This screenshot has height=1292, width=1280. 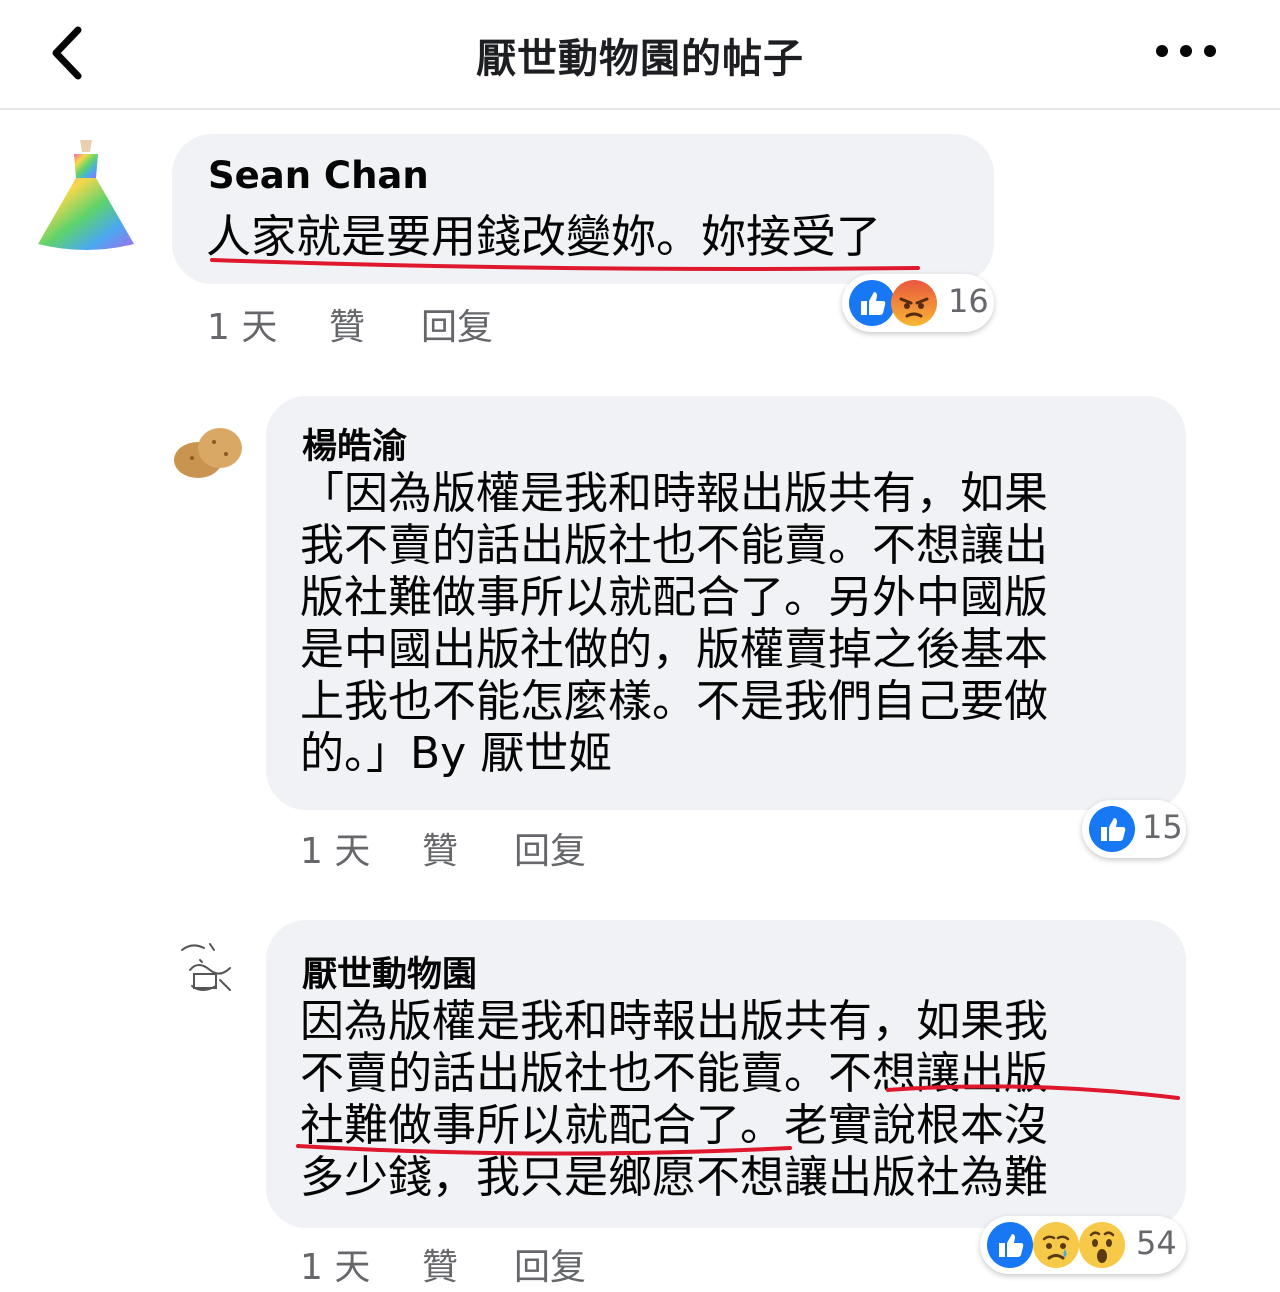 What do you see at coordinates (389, 971) in the screenshot?
I see `comment-author: 厭世動物園` at bounding box center [389, 971].